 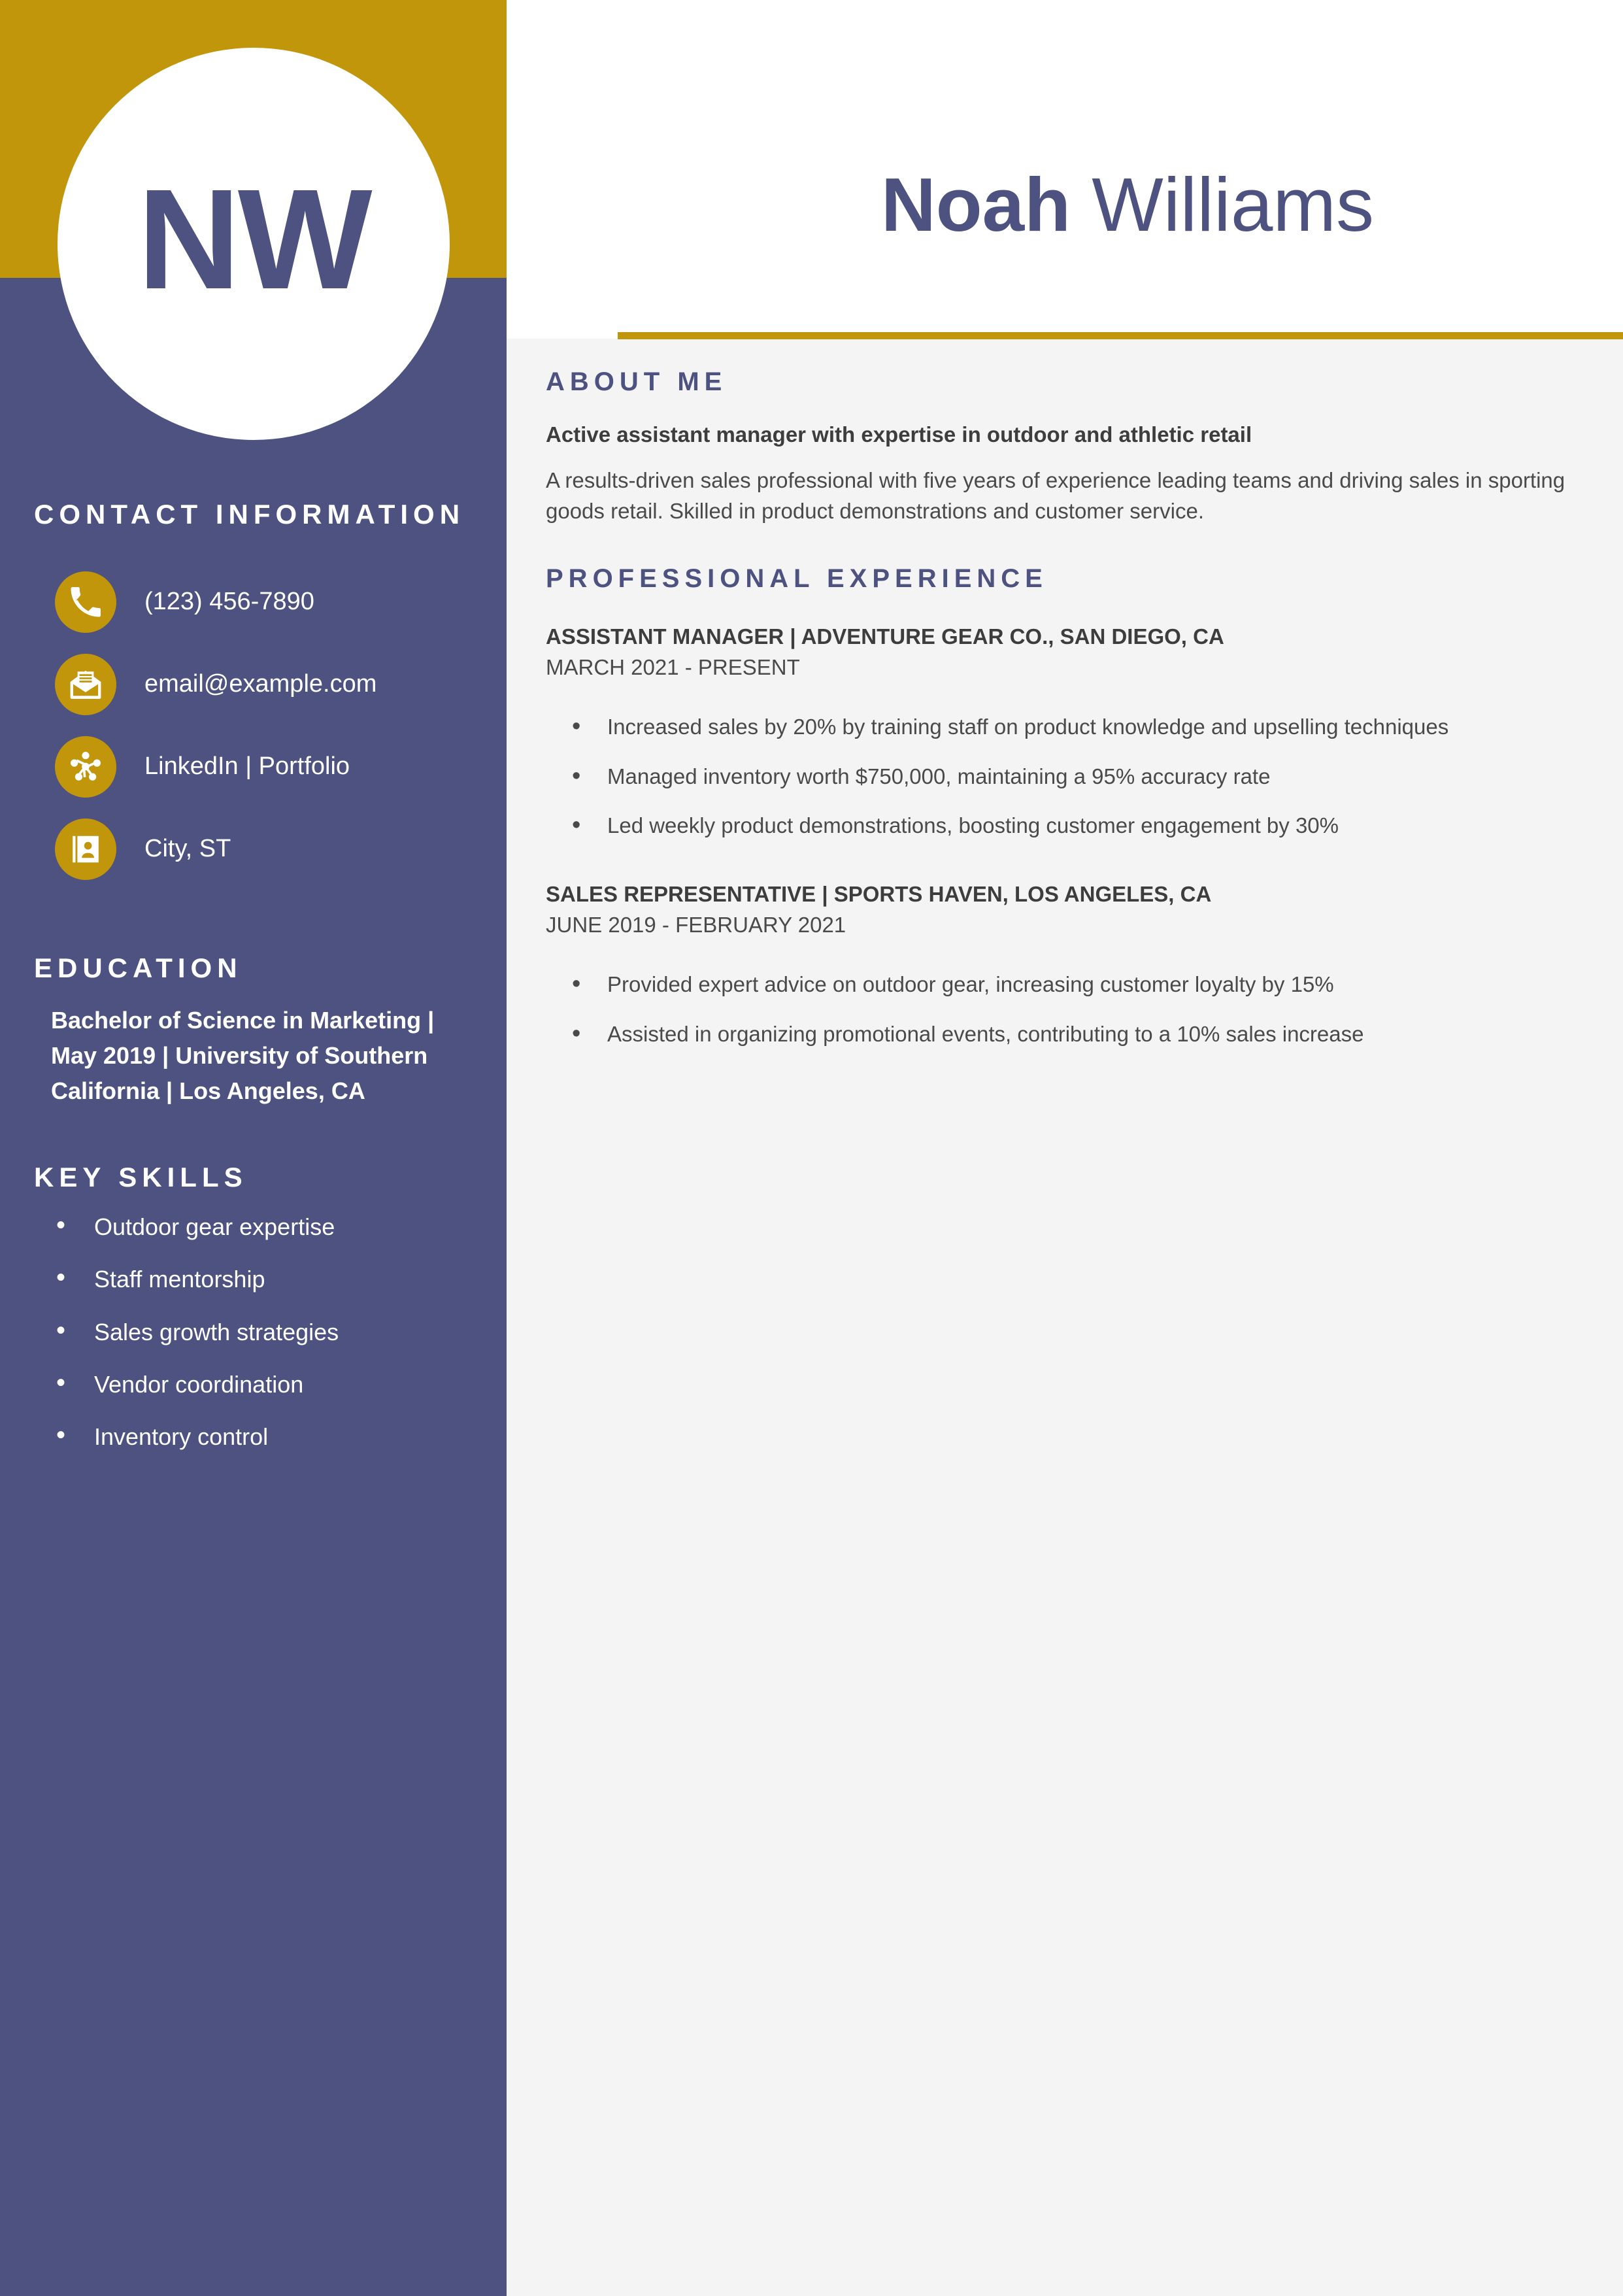 I want to click on contact-value-location: City, ST, so click(x=187, y=848).